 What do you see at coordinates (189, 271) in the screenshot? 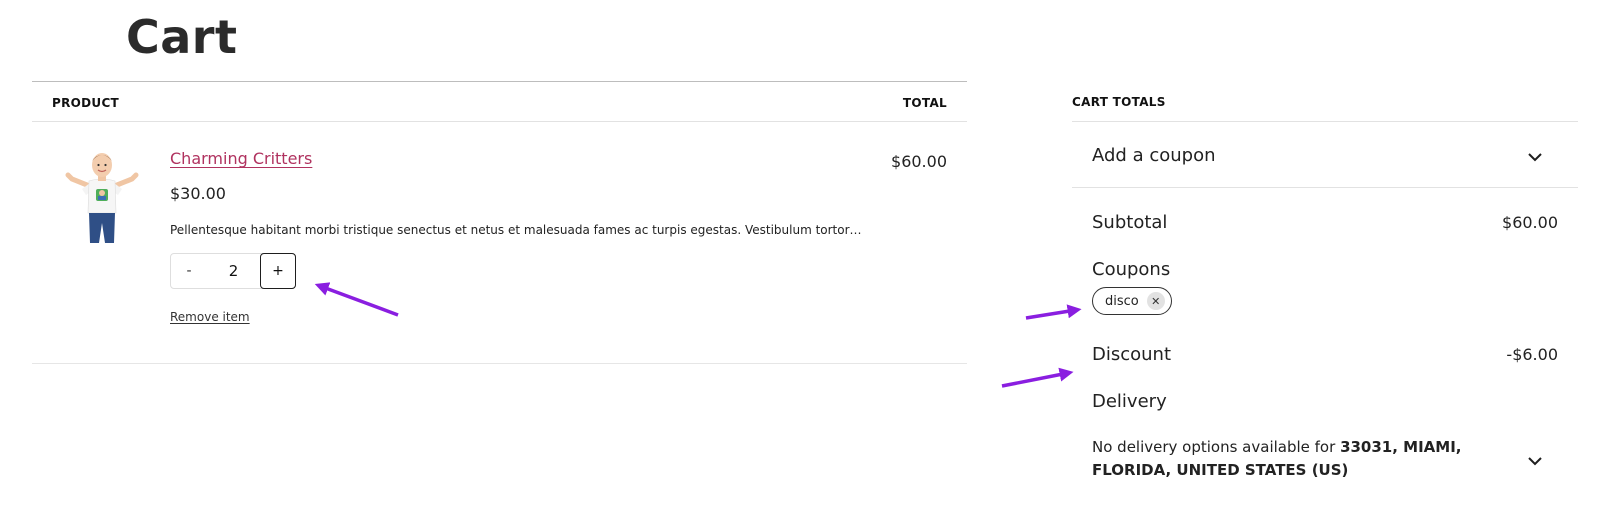
I see `quantity-decrease-button: -` at bounding box center [189, 271].